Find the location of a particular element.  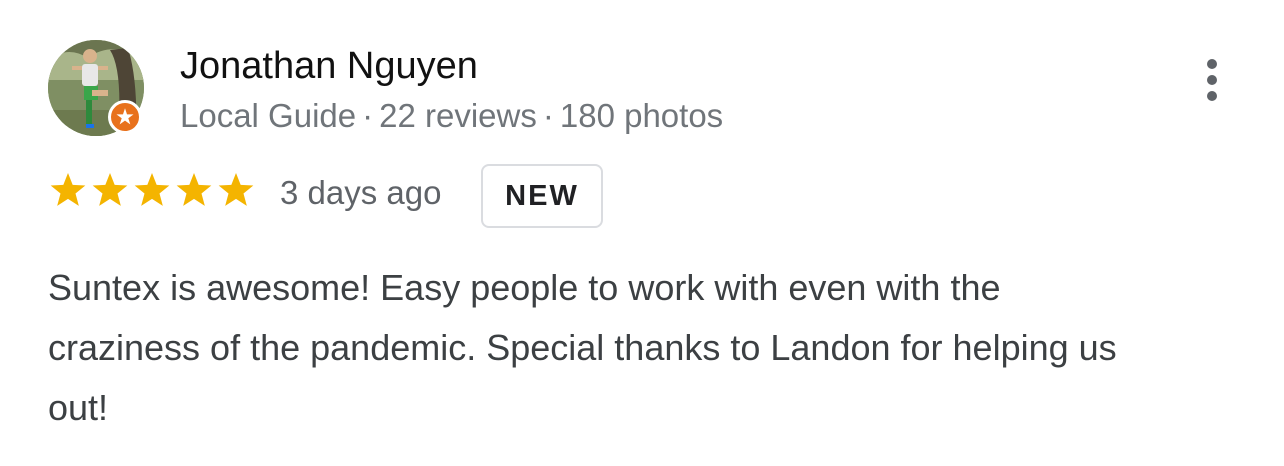

star-rating is located at coordinates (152, 191).